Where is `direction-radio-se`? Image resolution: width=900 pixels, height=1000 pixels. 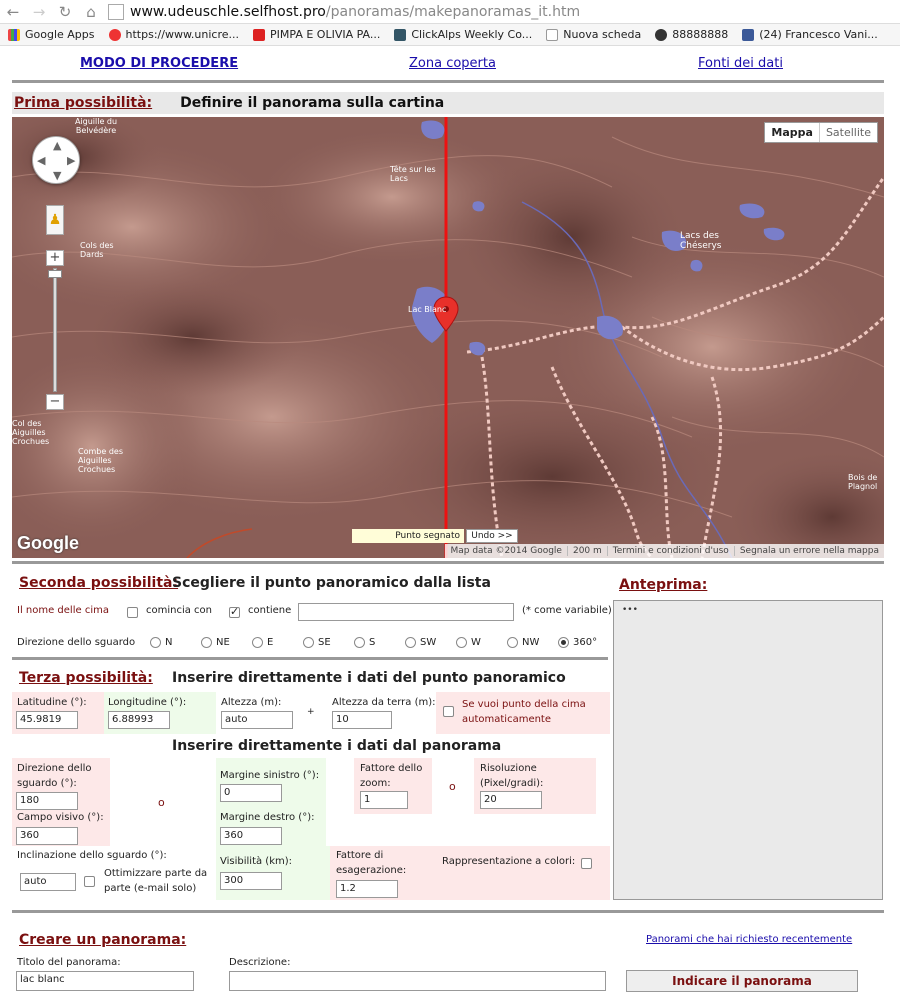 direction-radio-se is located at coordinates (308, 642).